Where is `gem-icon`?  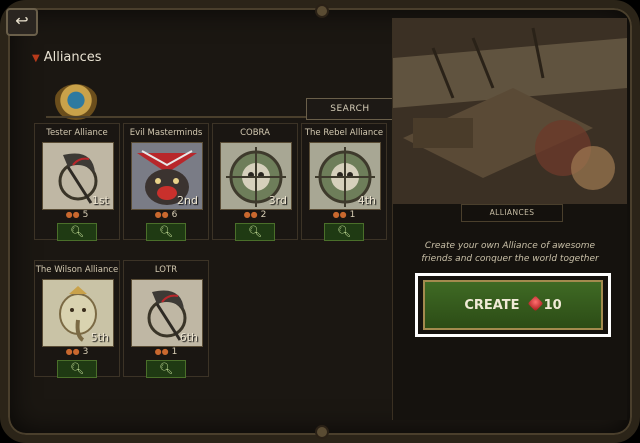
gem-icon is located at coordinates (535, 303).